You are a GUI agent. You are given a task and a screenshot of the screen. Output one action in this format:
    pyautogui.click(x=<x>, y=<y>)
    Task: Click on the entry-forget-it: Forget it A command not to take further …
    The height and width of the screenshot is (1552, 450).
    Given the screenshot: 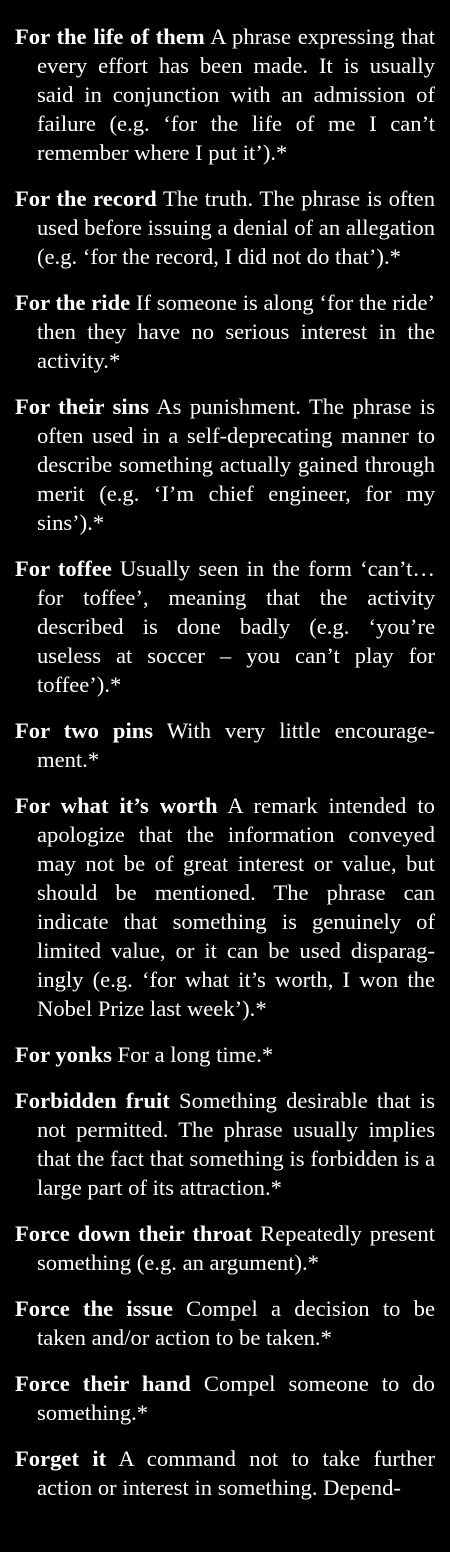 What is the action you would take?
    pyautogui.click(x=225, y=1473)
    